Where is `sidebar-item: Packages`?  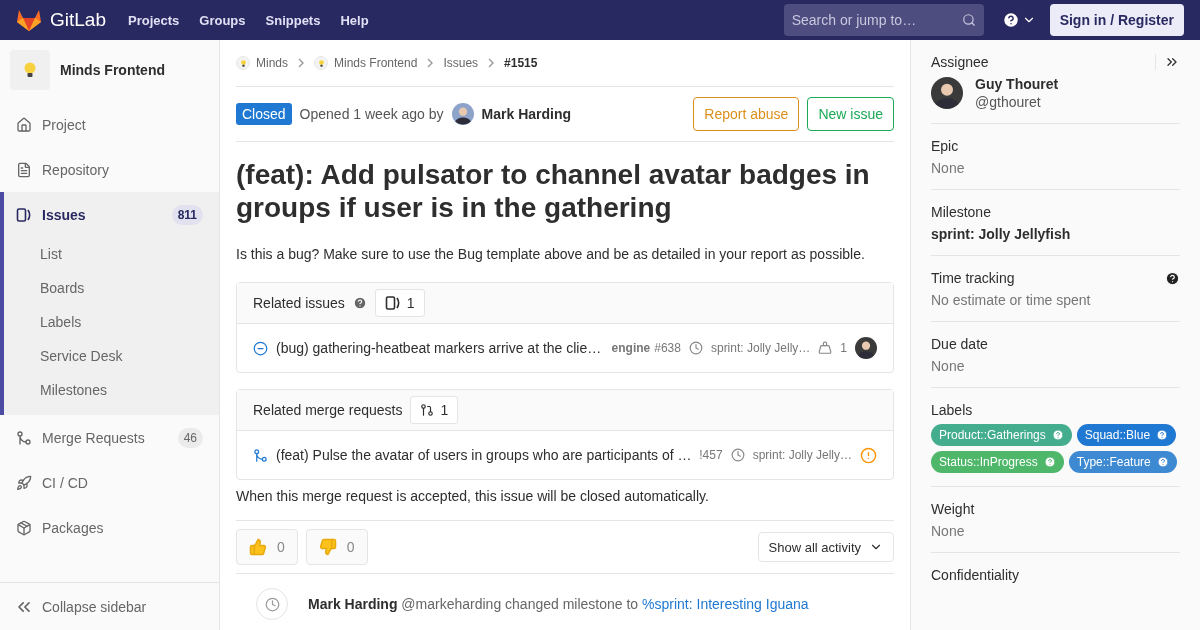
sidebar-item: Packages is located at coordinates (111, 527).